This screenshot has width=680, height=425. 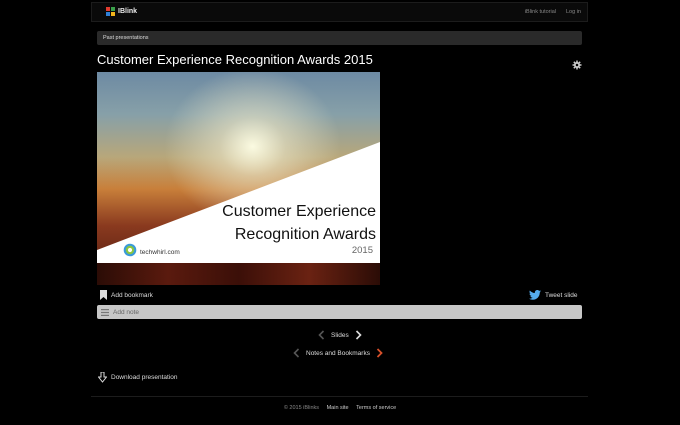 What do you see at coordinates (126, 38) in the screenshot?
I see `breadcrumb-past-presentations: Past presentations` at bounding box center [126, 38].